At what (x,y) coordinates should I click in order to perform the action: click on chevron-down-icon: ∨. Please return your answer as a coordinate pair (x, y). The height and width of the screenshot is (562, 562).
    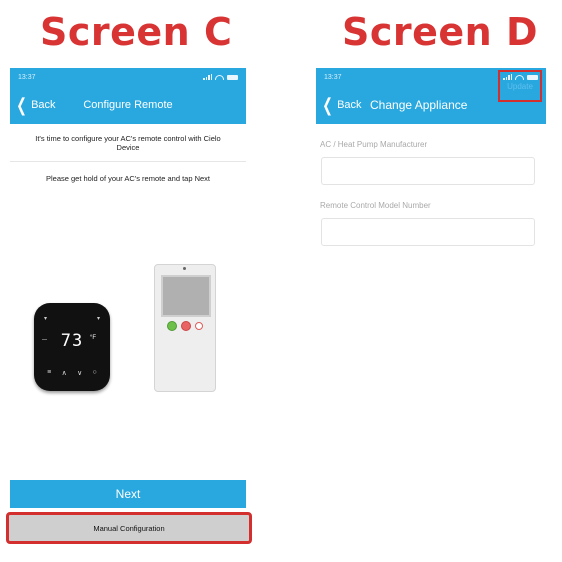
    Looking at the image, I should click on (80, 373).